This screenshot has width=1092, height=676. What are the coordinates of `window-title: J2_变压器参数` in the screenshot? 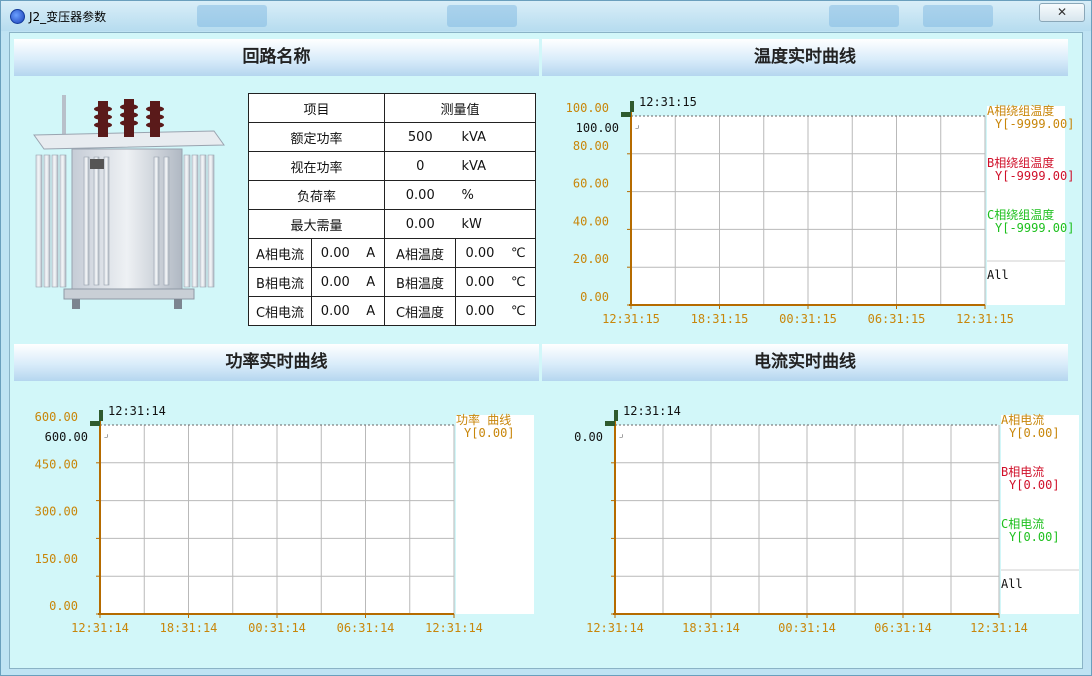 It's located at (67, 16).